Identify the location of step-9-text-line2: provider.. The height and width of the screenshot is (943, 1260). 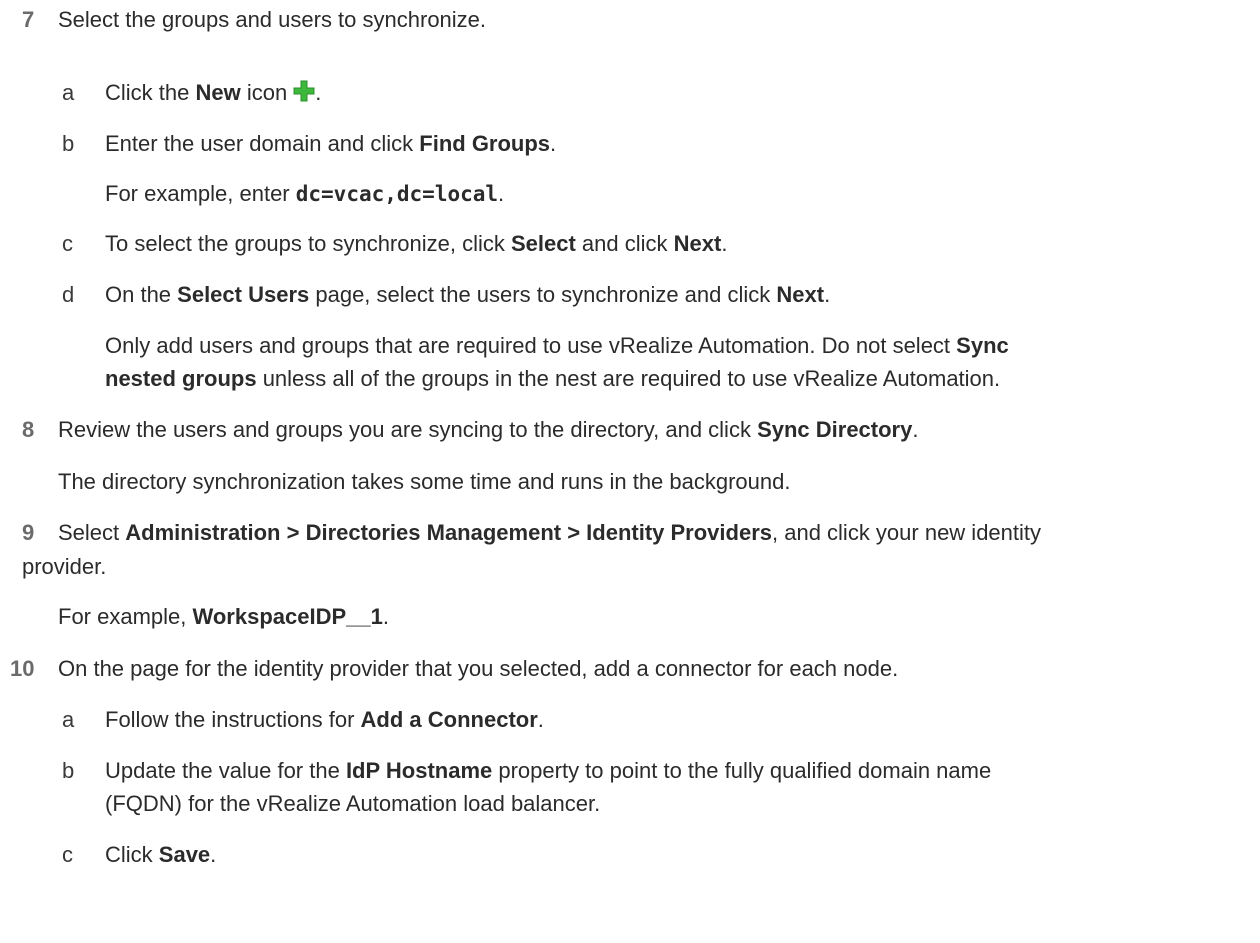
(64, 566).